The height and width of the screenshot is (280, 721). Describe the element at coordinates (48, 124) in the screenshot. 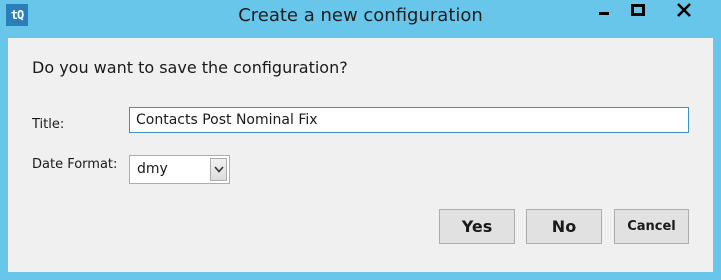

I see `title-label: Title:` at that location.